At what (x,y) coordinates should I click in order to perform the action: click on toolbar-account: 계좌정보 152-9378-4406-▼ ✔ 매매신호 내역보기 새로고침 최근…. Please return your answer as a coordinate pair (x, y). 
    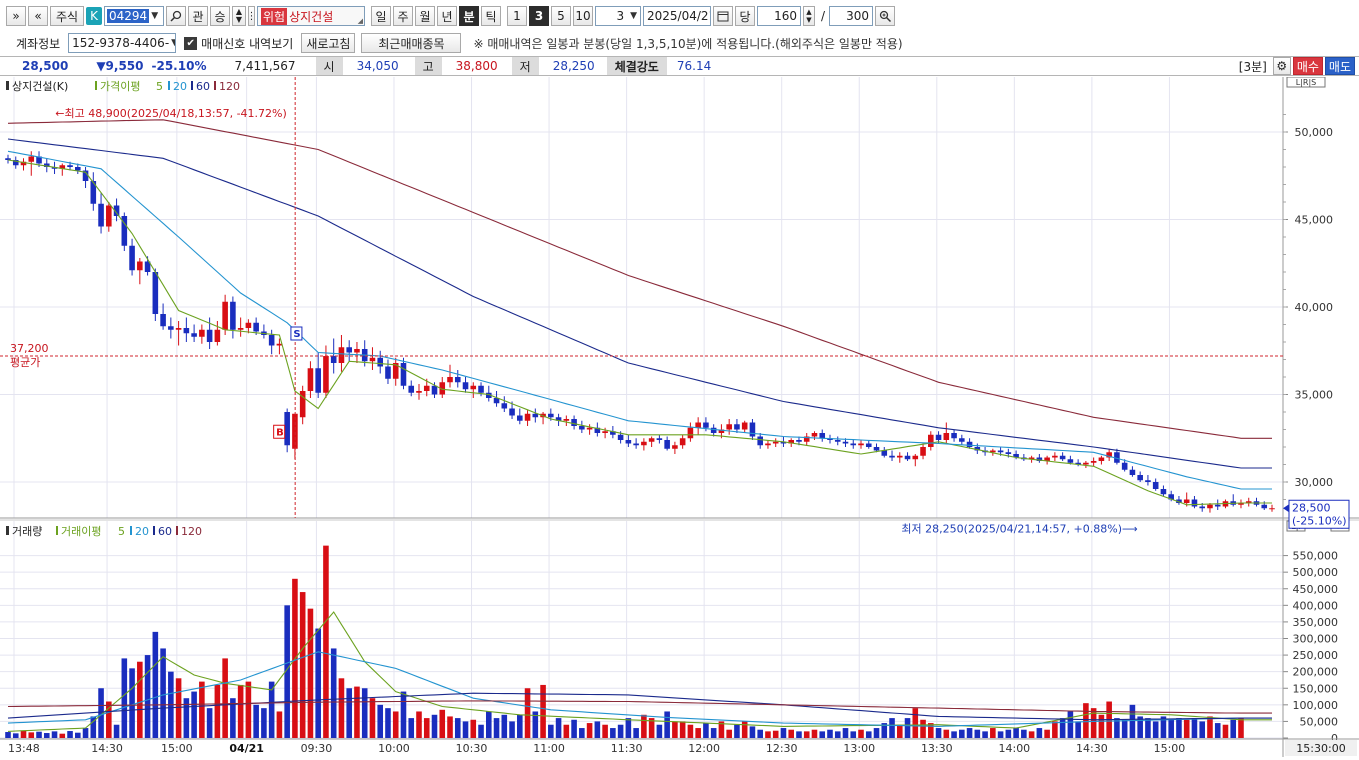
    Looking at the image, I should click on (679, 43).